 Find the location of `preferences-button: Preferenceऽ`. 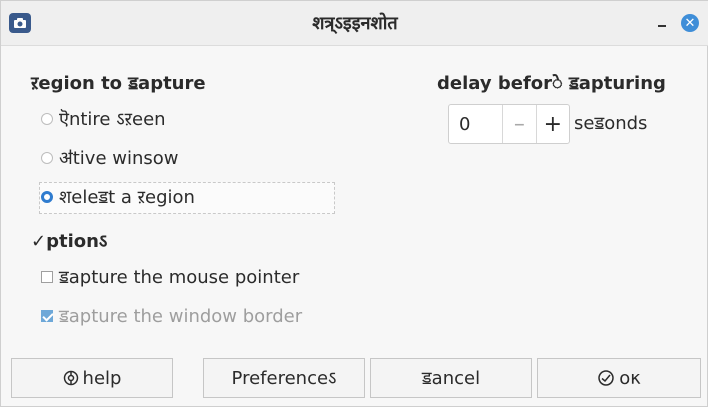

preferences-button: Preferenceऽ is located at coordinates (284, 378).